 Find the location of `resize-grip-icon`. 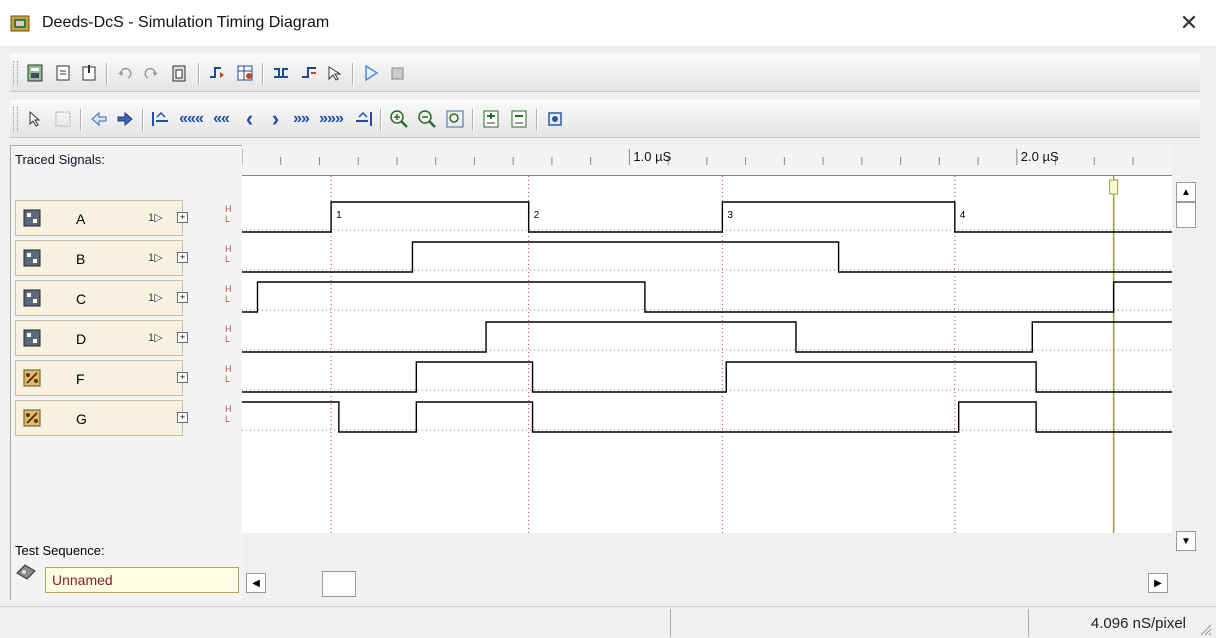

resize-grip-icon is located at coordinates (1205, 629).